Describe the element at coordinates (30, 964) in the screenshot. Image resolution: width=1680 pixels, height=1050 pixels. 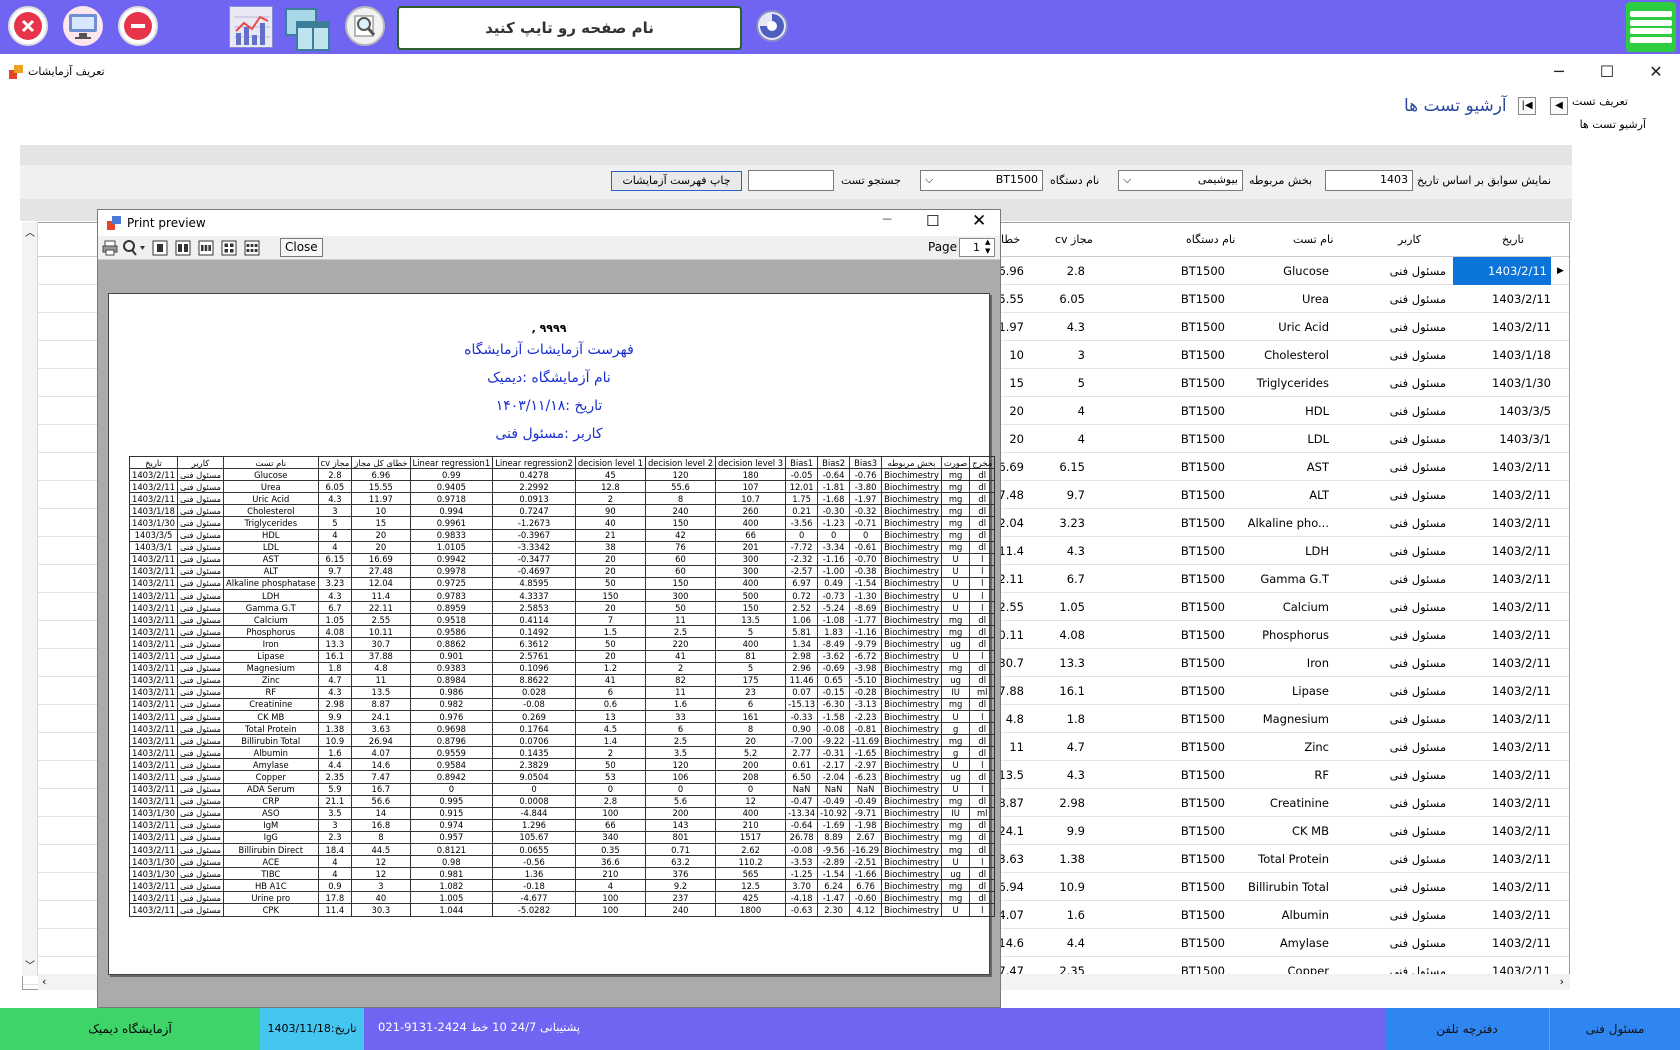
I see `scroll-down-icon: ﹀` at that location.